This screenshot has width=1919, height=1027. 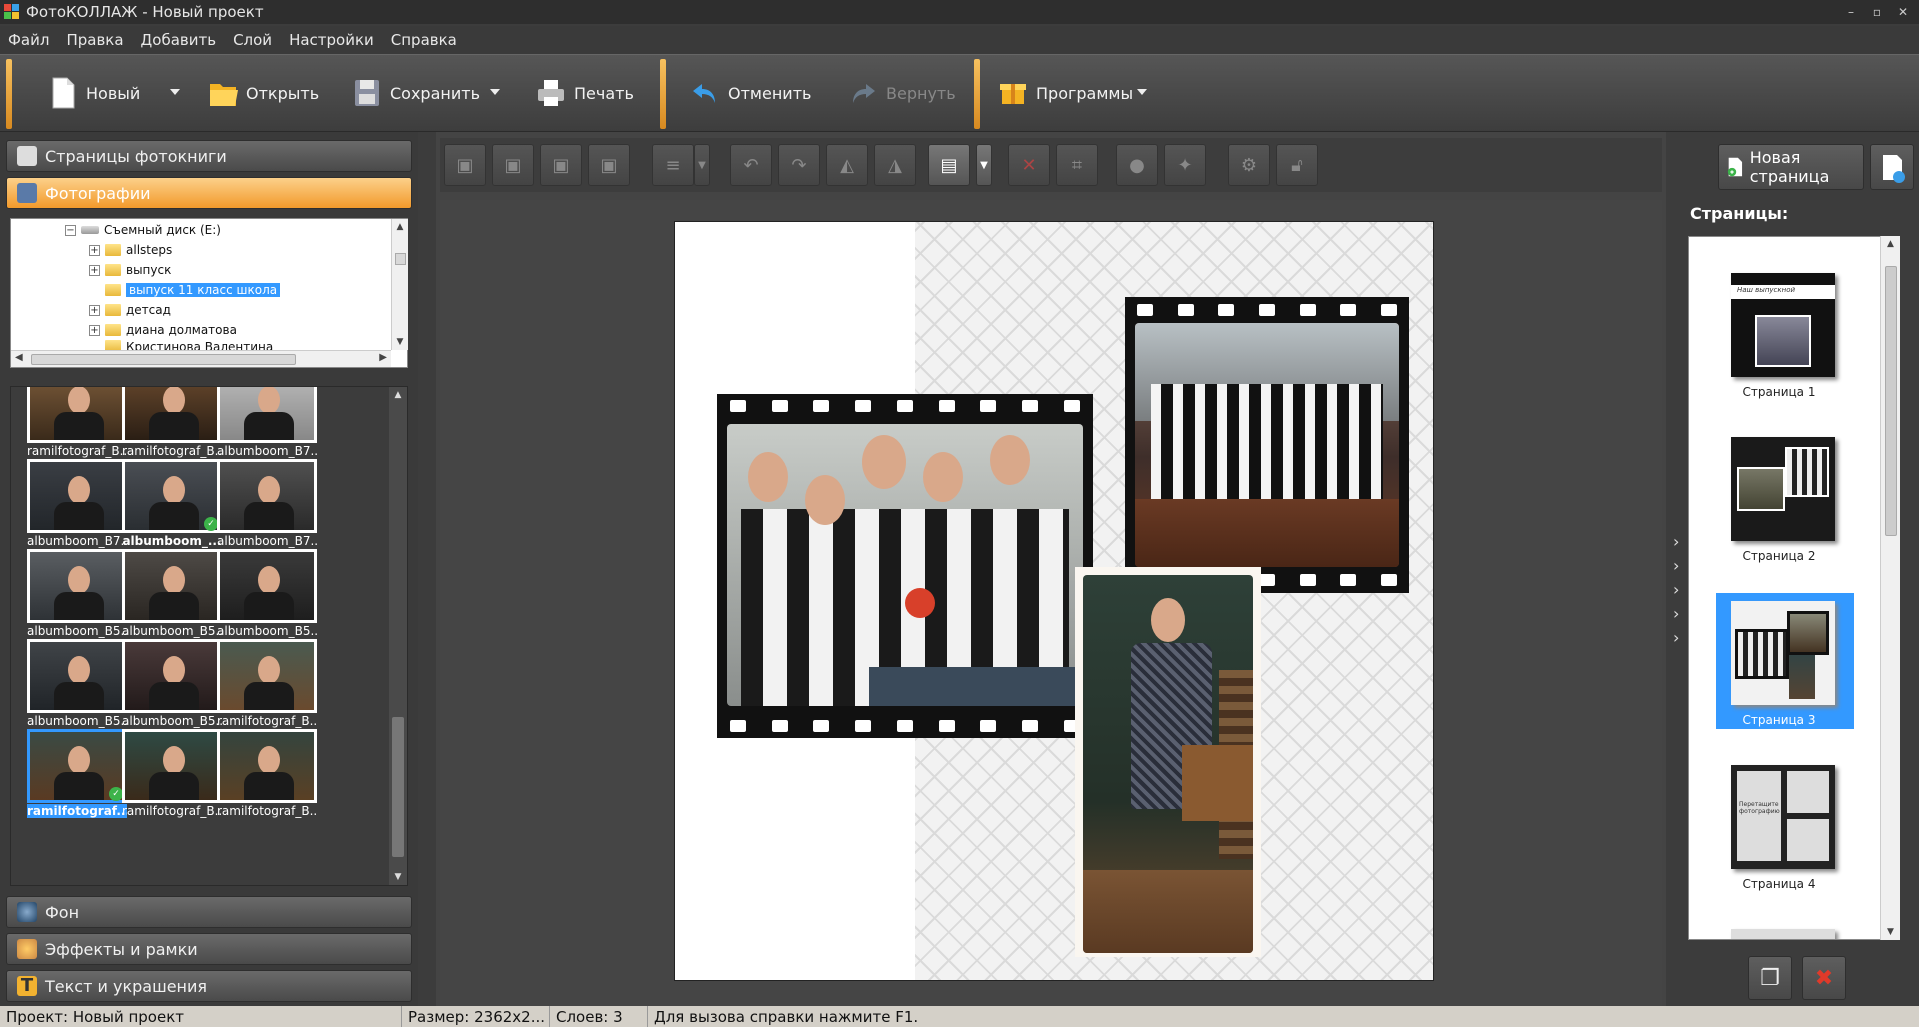 I want to click on teacher-portrait-photo, so click(x=1168, y=764).